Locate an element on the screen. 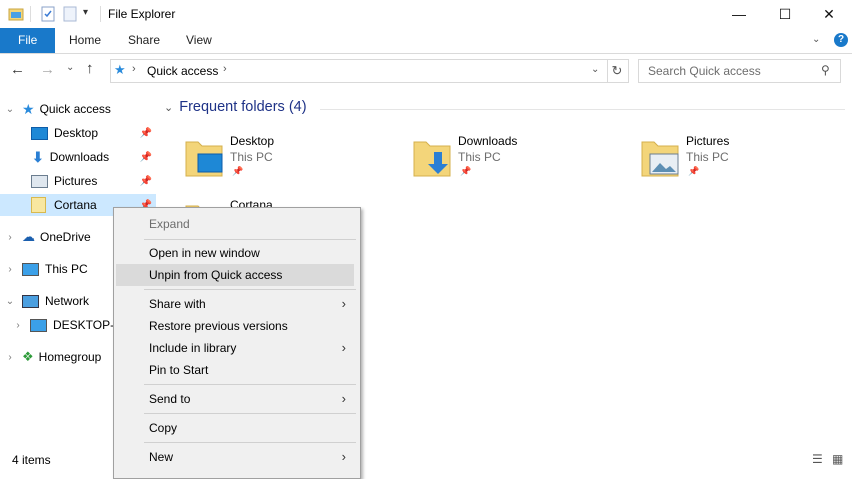  minimize-button: — is located at coordinates (739, 14).